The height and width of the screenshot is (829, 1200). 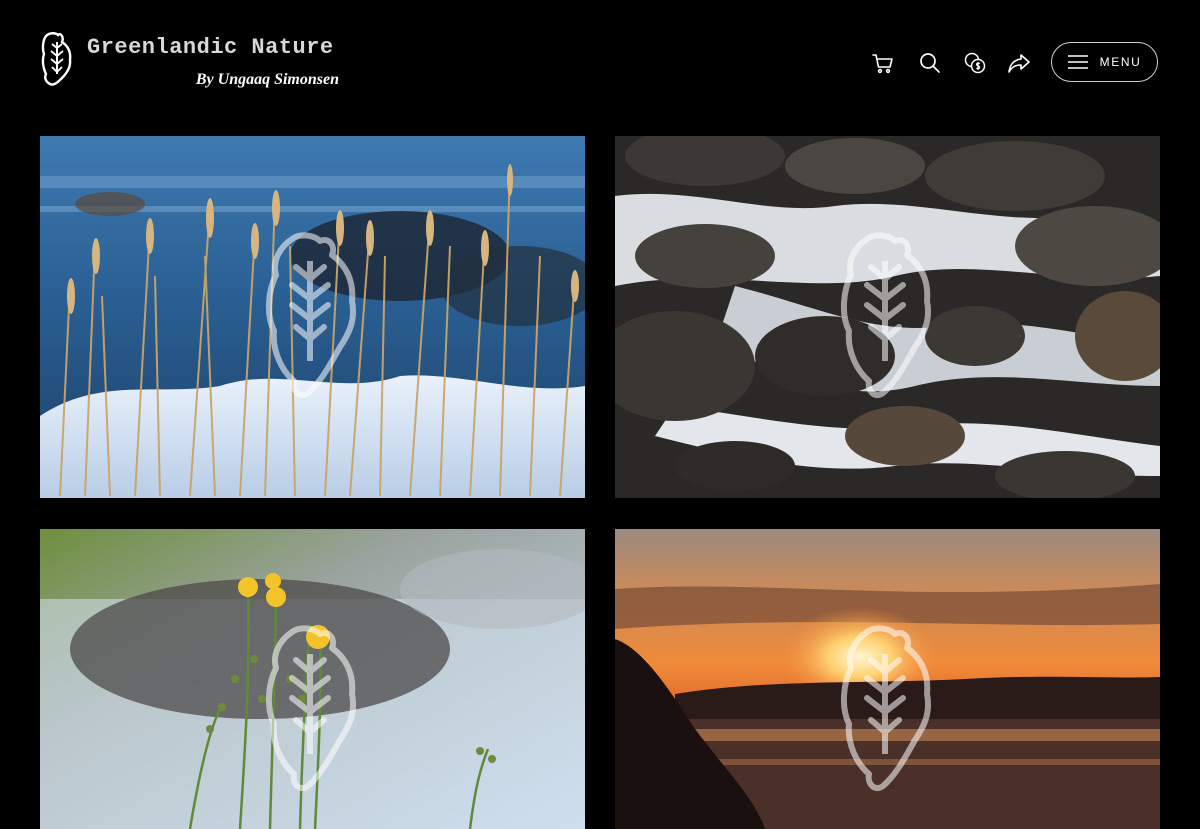 What do you see at coordinates (1077, 62) in the screenshot?
I see `hamburger-icon` at bounding box center [1077, 62].